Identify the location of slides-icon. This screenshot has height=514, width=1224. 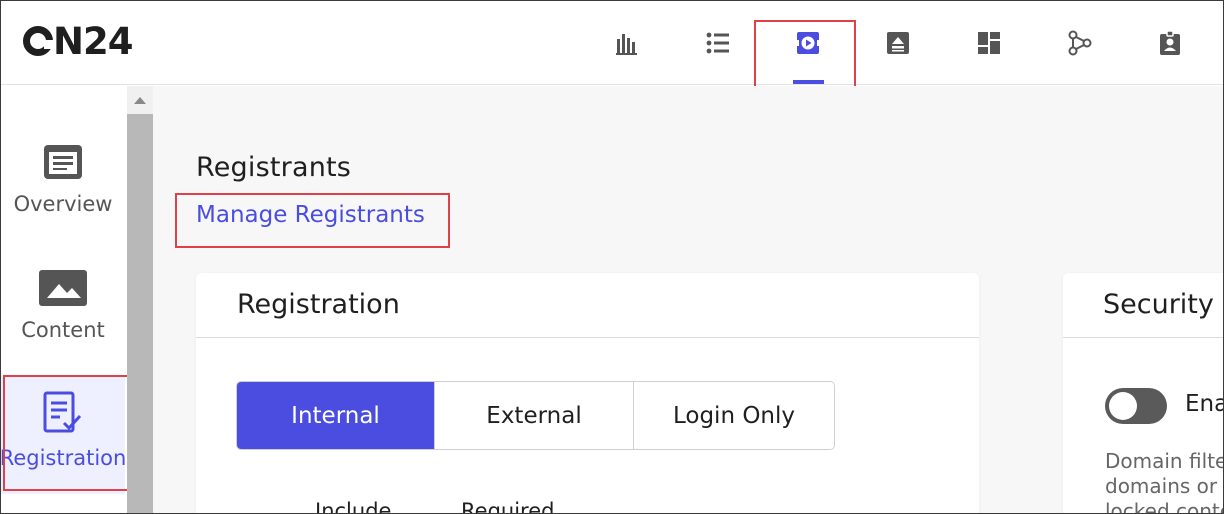
(898, 43).